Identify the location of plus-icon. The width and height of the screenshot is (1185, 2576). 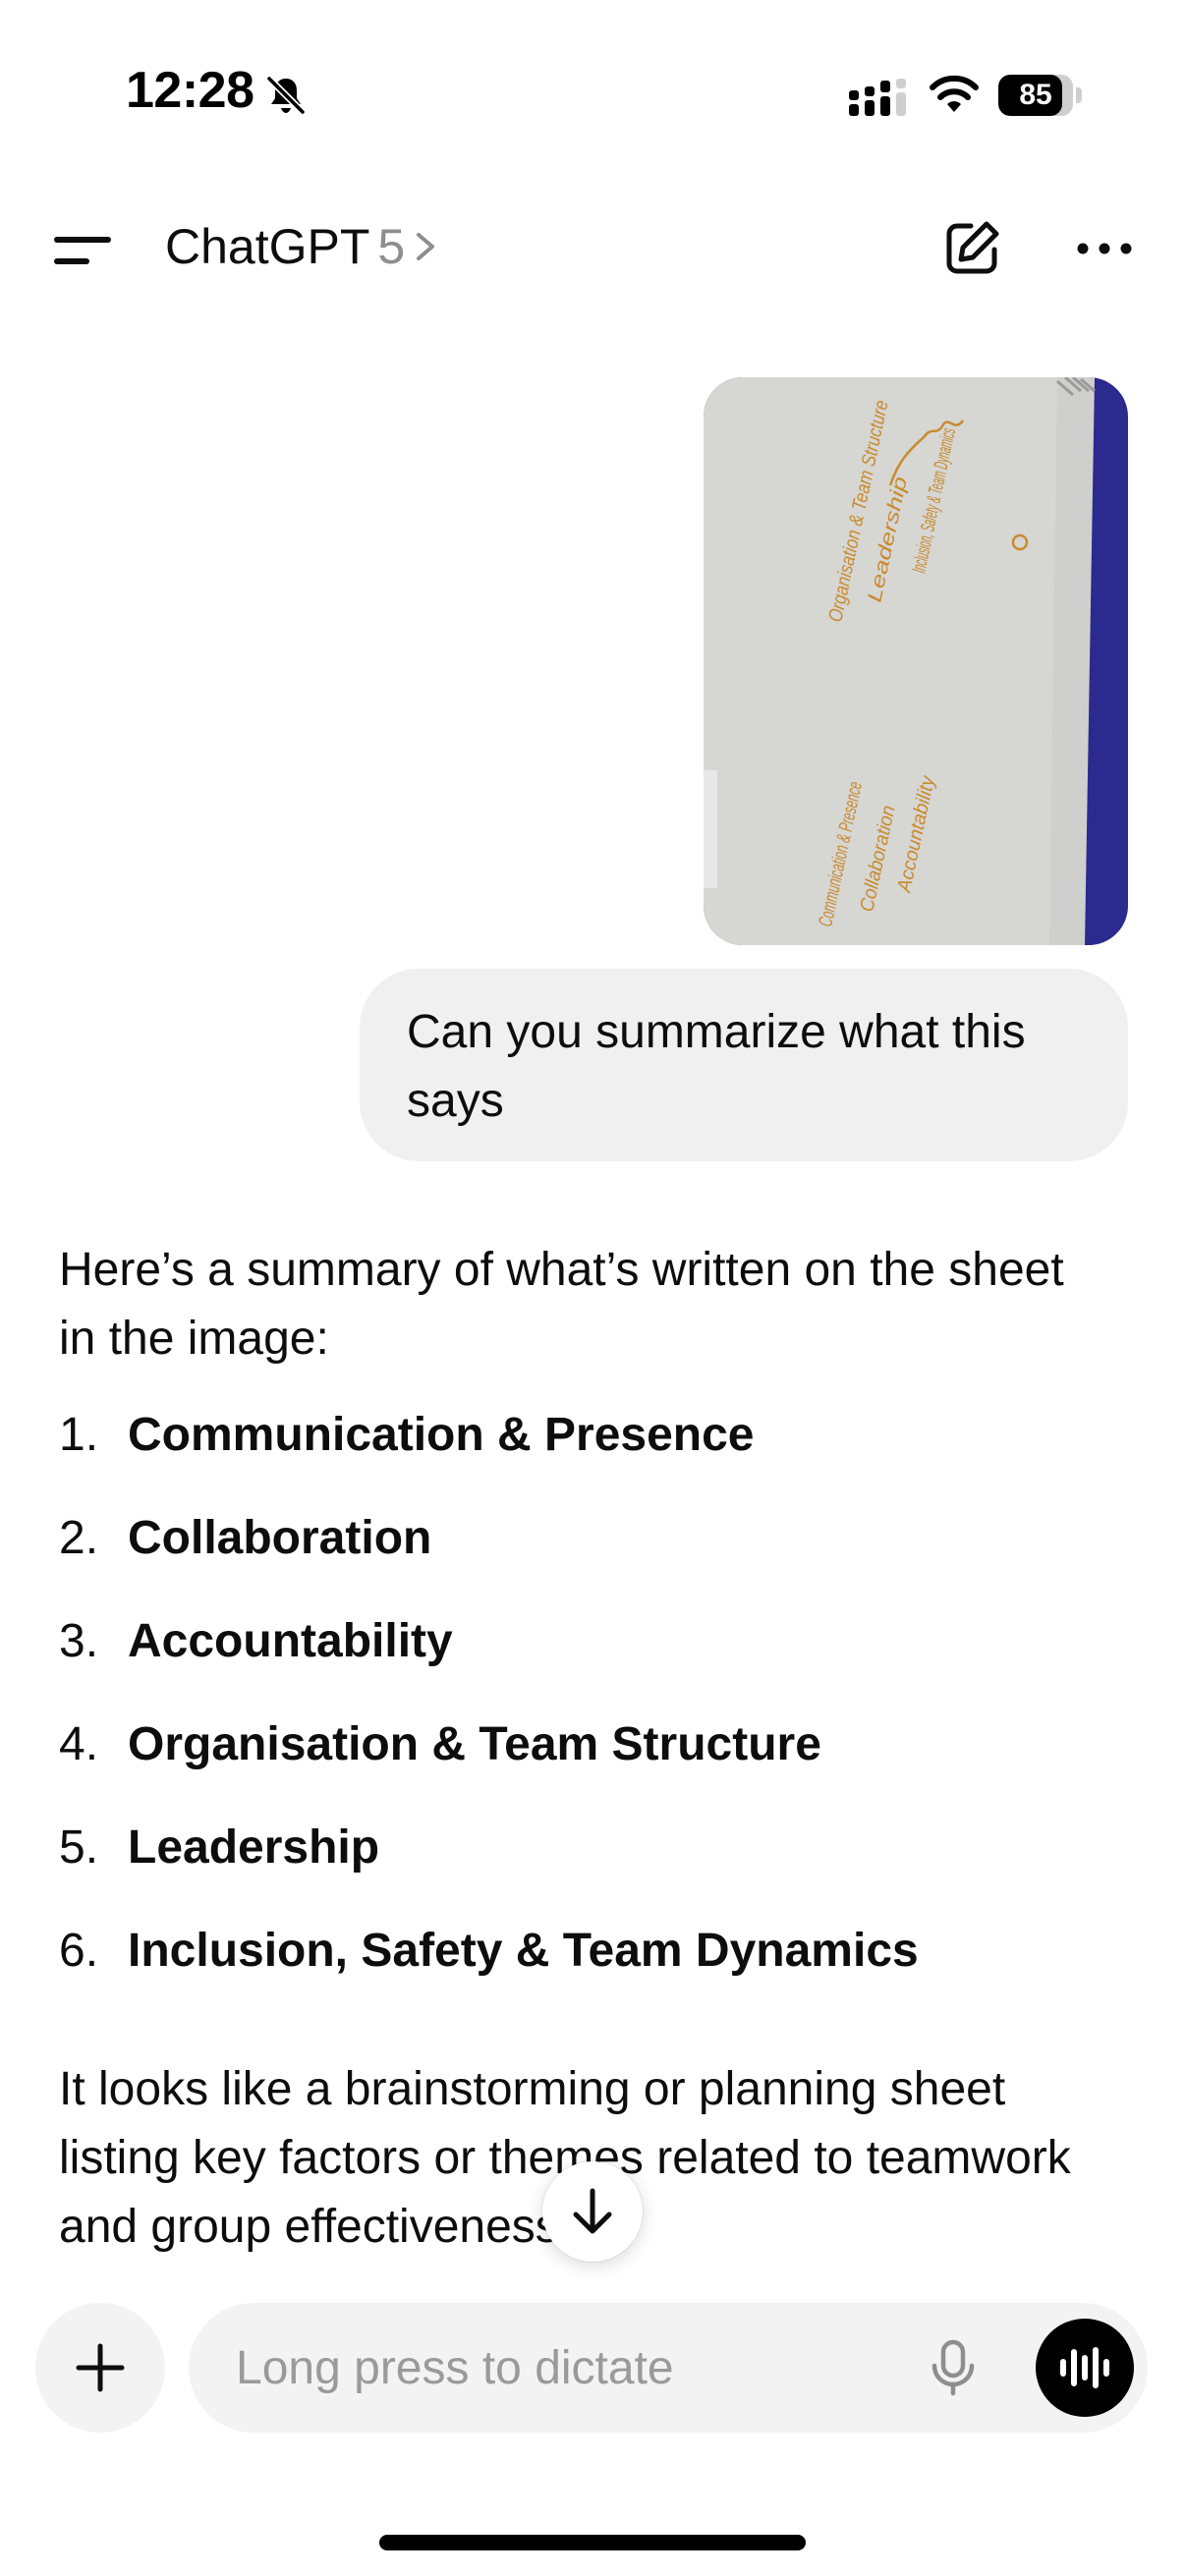
(100, 2367).